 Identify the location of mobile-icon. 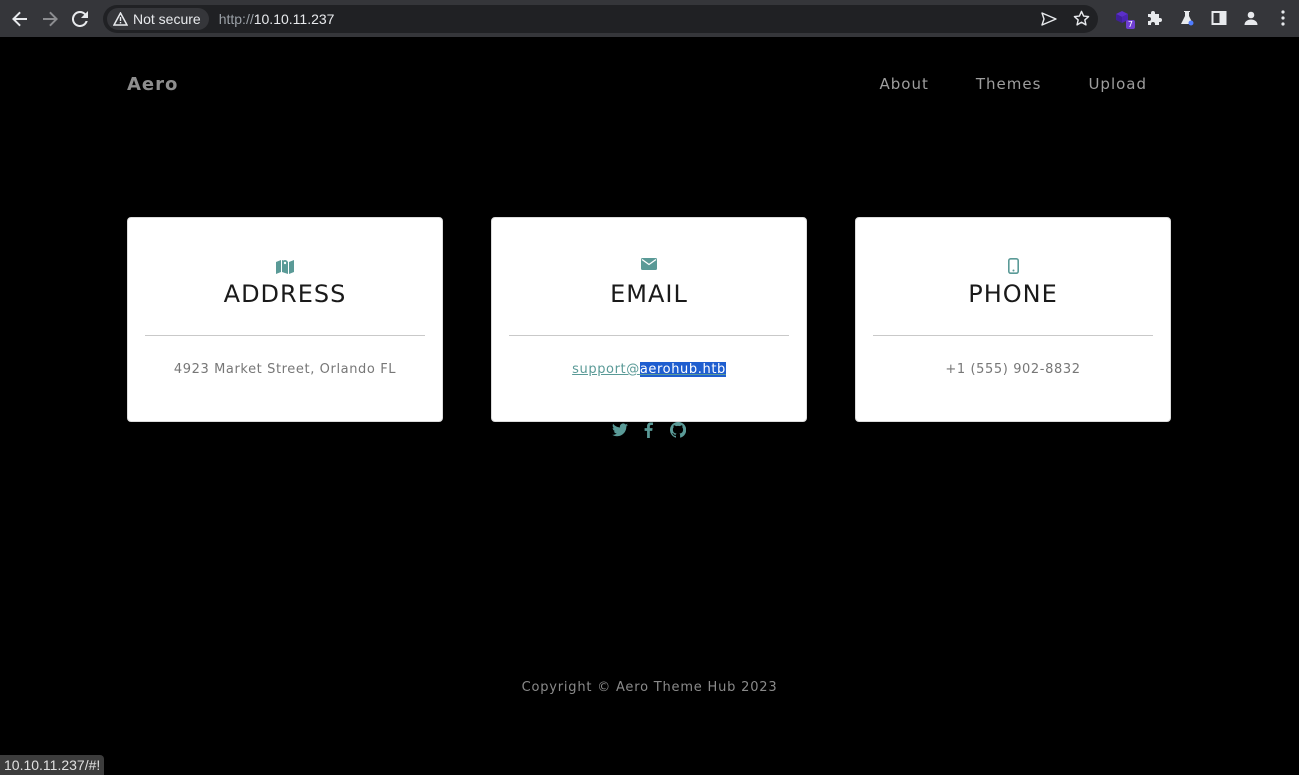
(1013, 266).